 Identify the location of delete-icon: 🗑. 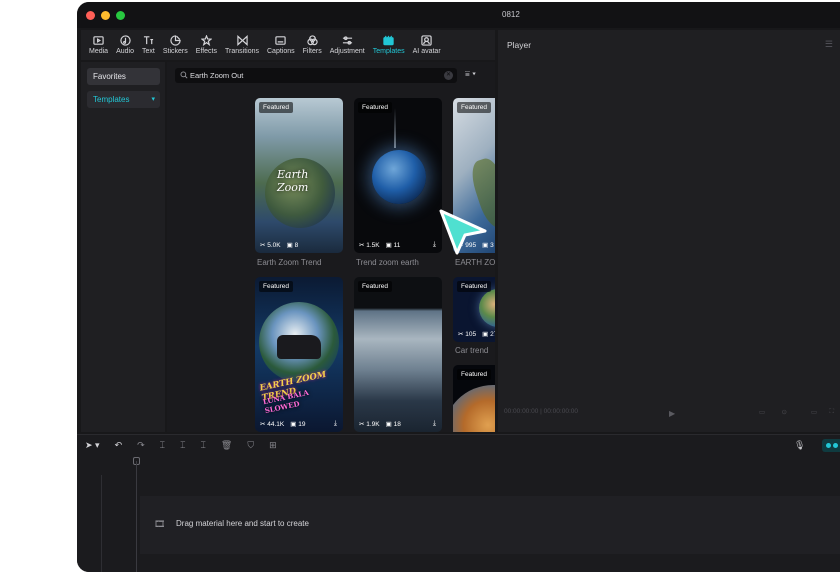
(226, 445).